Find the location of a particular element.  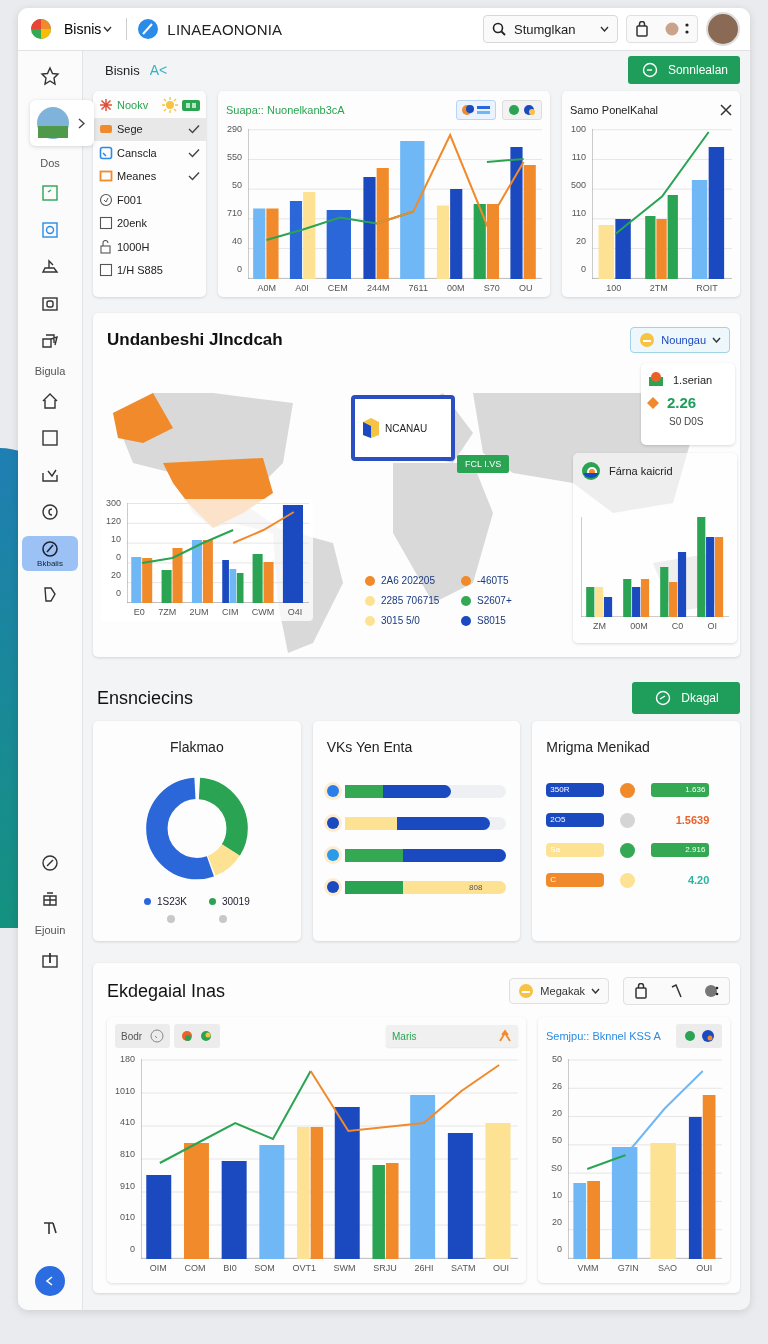

sidebar-heading: Dos is located at coordinates (50, 163).